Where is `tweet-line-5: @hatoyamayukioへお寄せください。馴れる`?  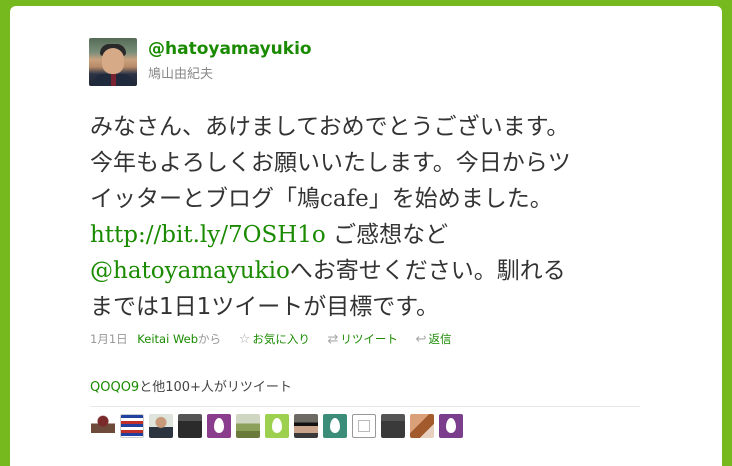 tweet-line-5: @hatoyamayukioへお寄せください。馴れる is located at coordinates (360, 271).